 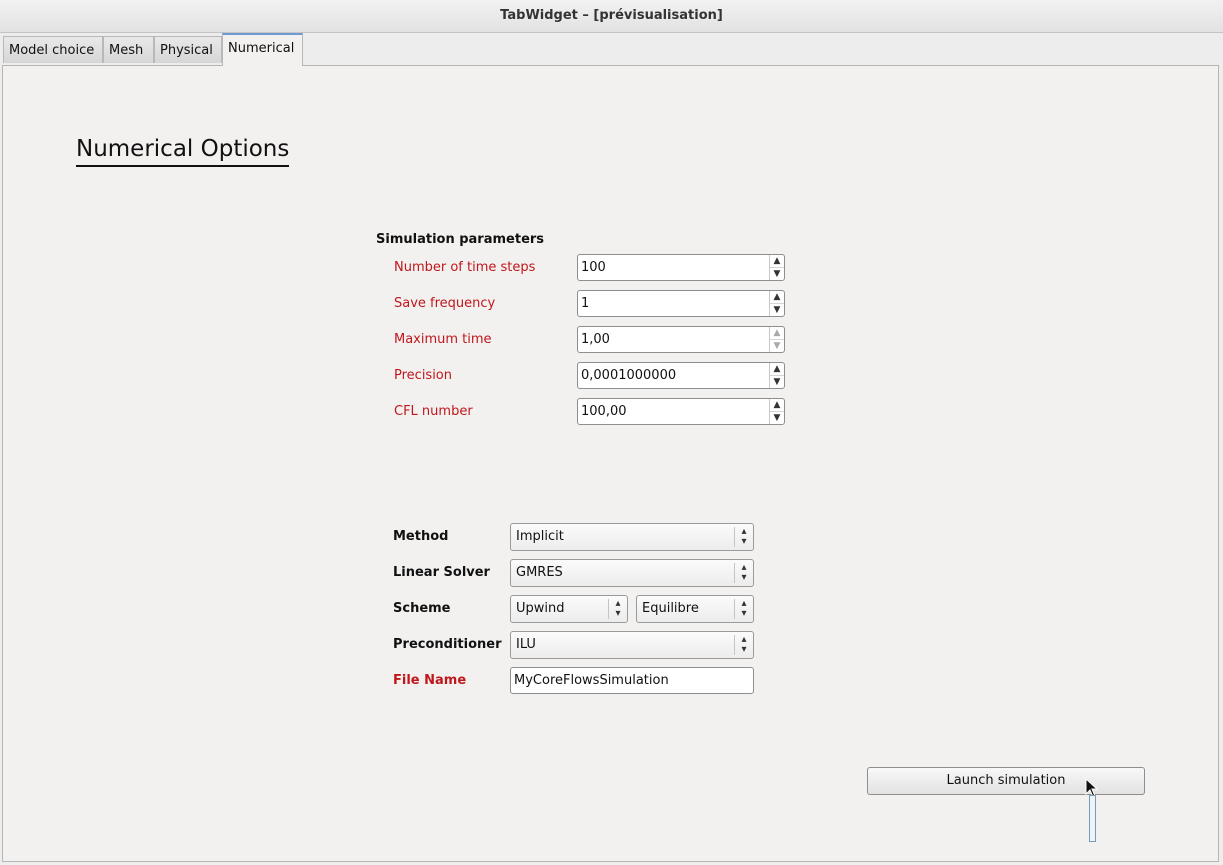 I want to click on number-of-time-steps-spinbox: 100 ▲ ▼, so click(x=681, y=267).